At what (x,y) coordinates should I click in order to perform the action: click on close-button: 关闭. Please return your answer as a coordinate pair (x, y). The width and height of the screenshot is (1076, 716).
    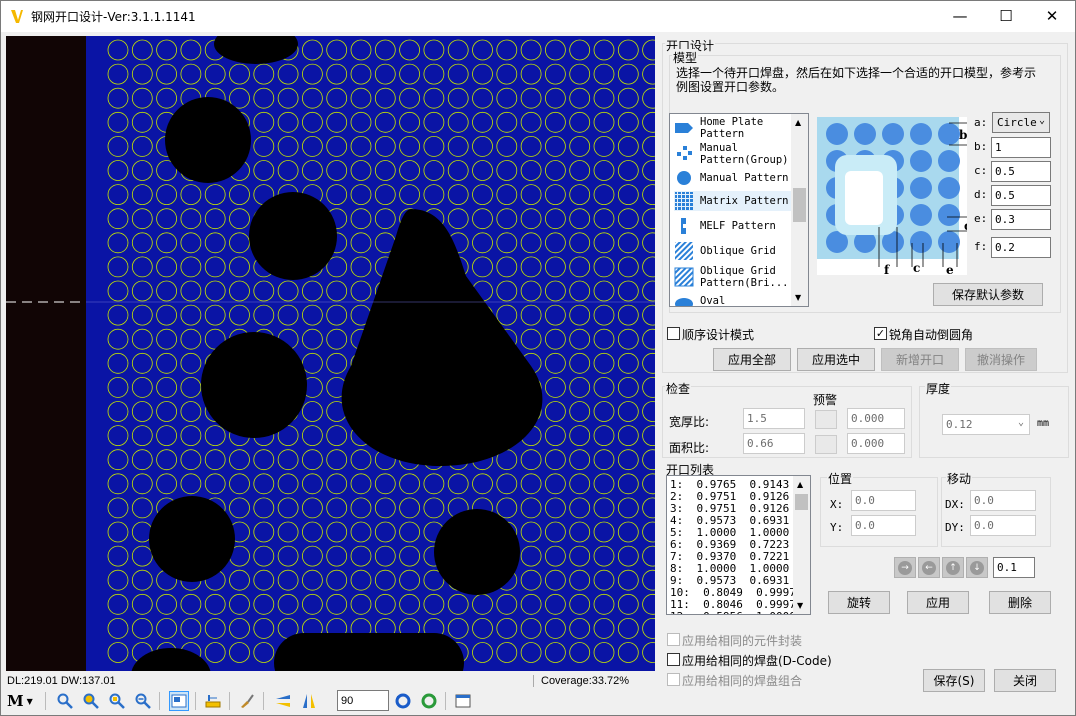
    Looking at the image, I should click on (1025, 680).